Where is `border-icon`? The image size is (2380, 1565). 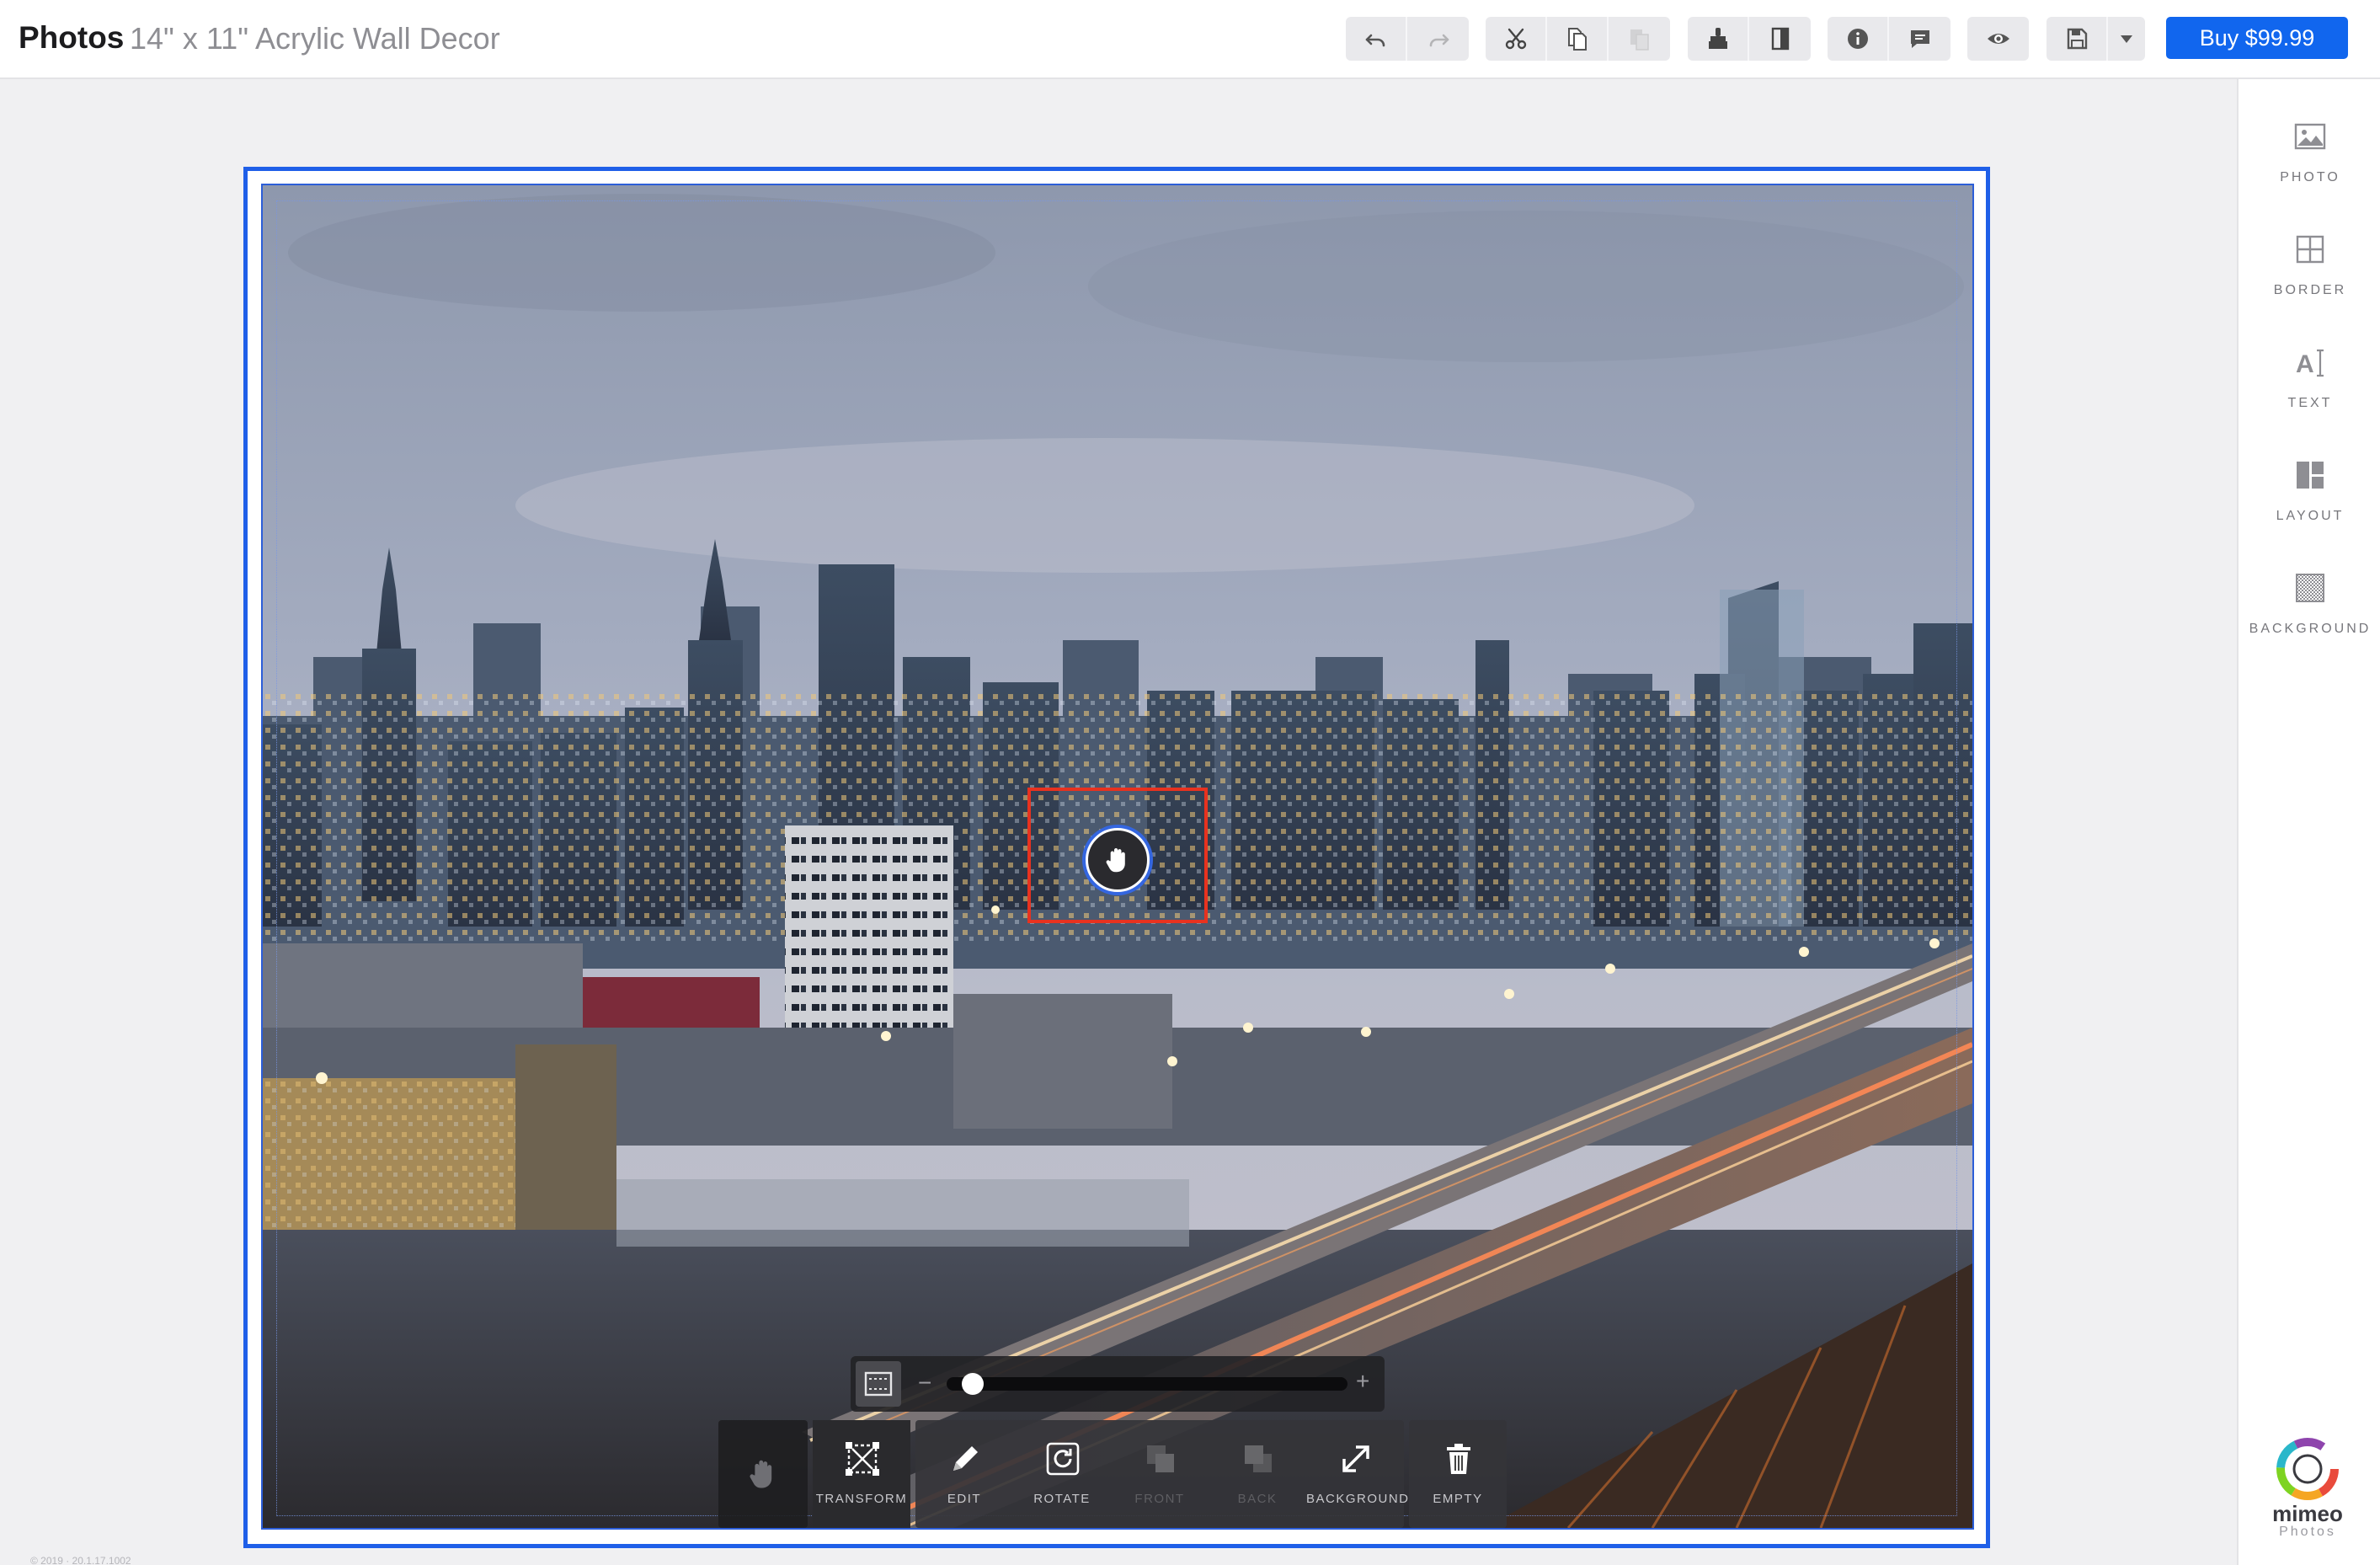 border-icon is located at coordinates (2310, 250).